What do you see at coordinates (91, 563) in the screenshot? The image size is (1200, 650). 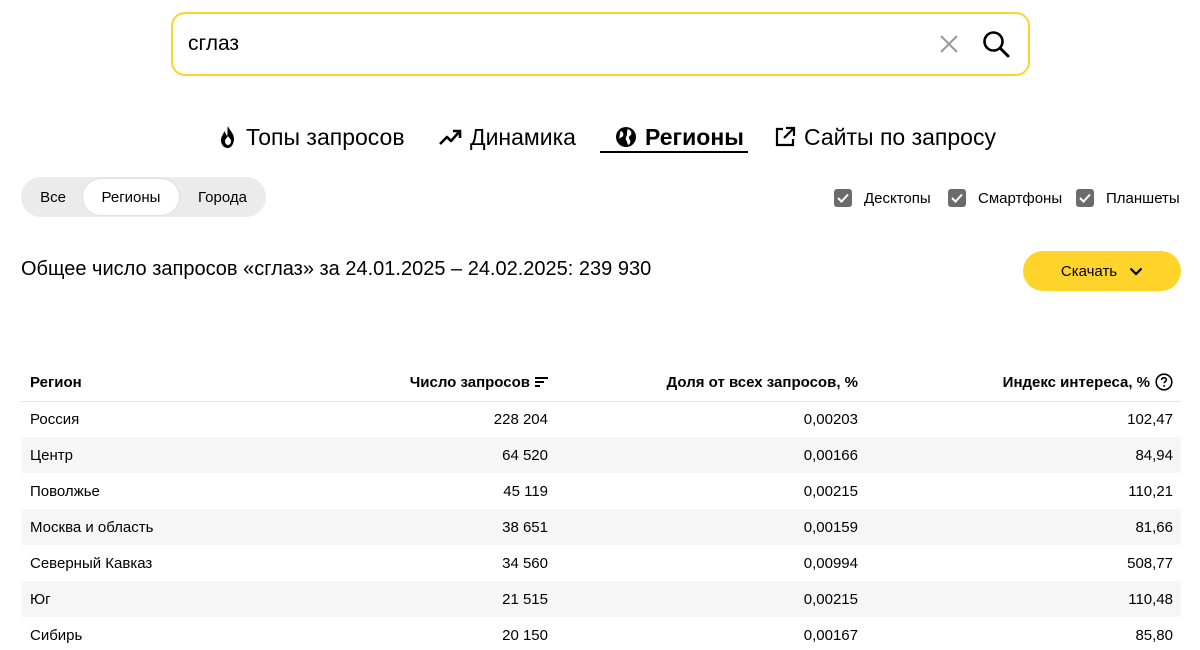 I see `cell-region: Северный Кавказ` at bounding box center [91, 563].